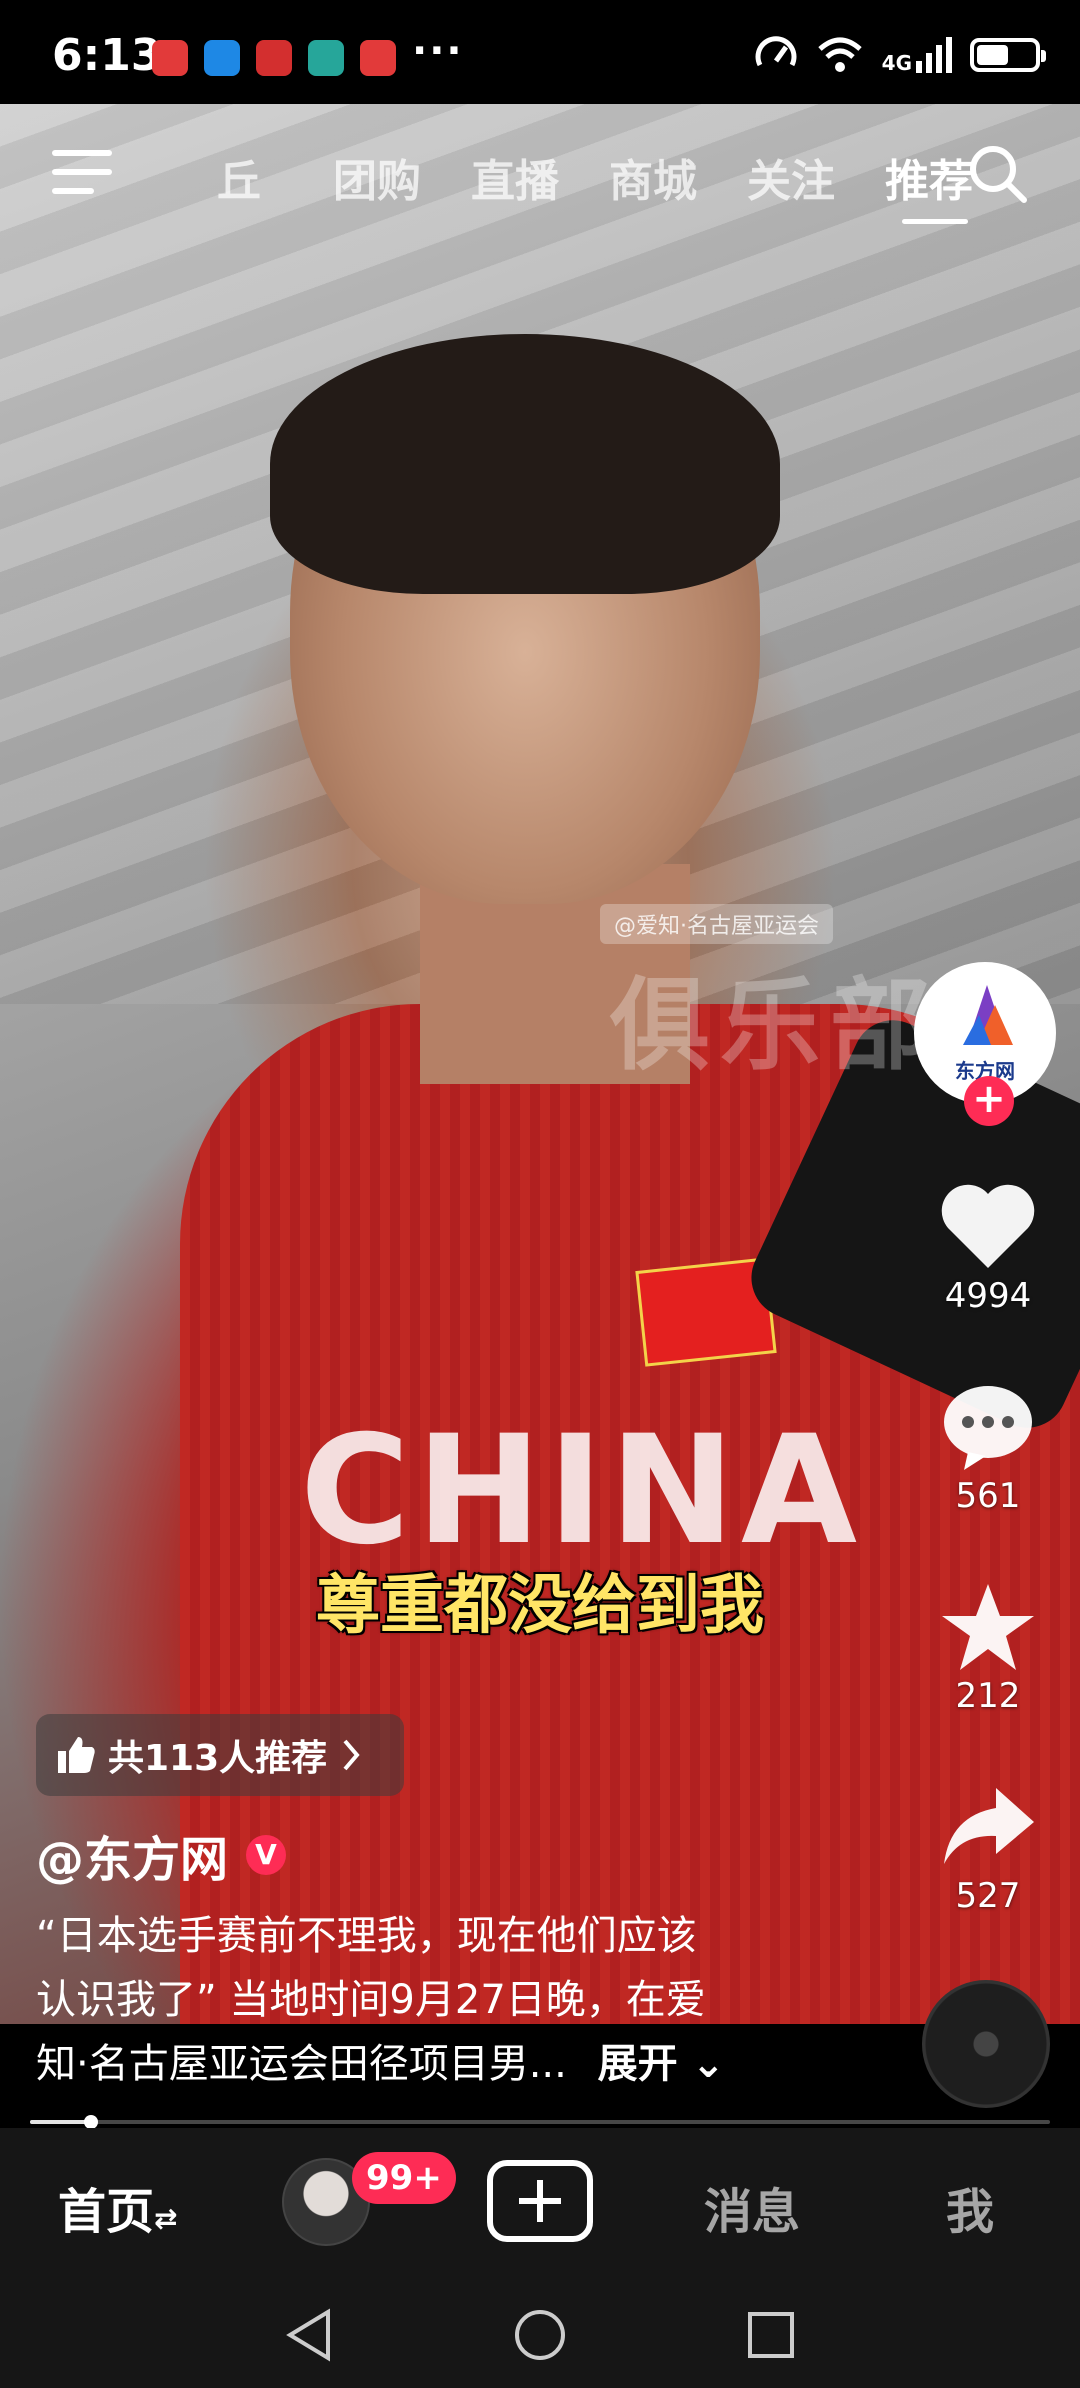 The width and height of the screenshot is (1080, 2388). What do you see at coordinates (988, 1627) in the screenshot?
I see `star-icon` at bounding box center [988, 1627].